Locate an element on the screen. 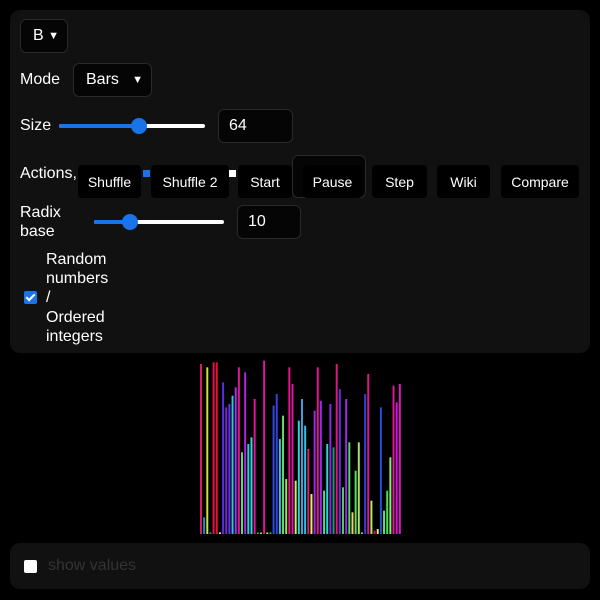  algorithm-selected-value: B is located at coordinates (38, 35).